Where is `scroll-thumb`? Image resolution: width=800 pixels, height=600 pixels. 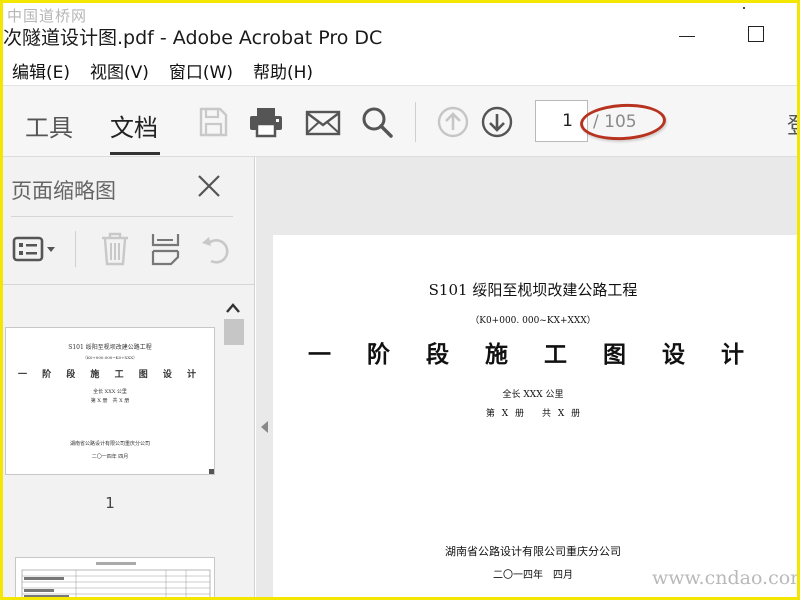
scroll-thumb is located at coordinates (234, 332).